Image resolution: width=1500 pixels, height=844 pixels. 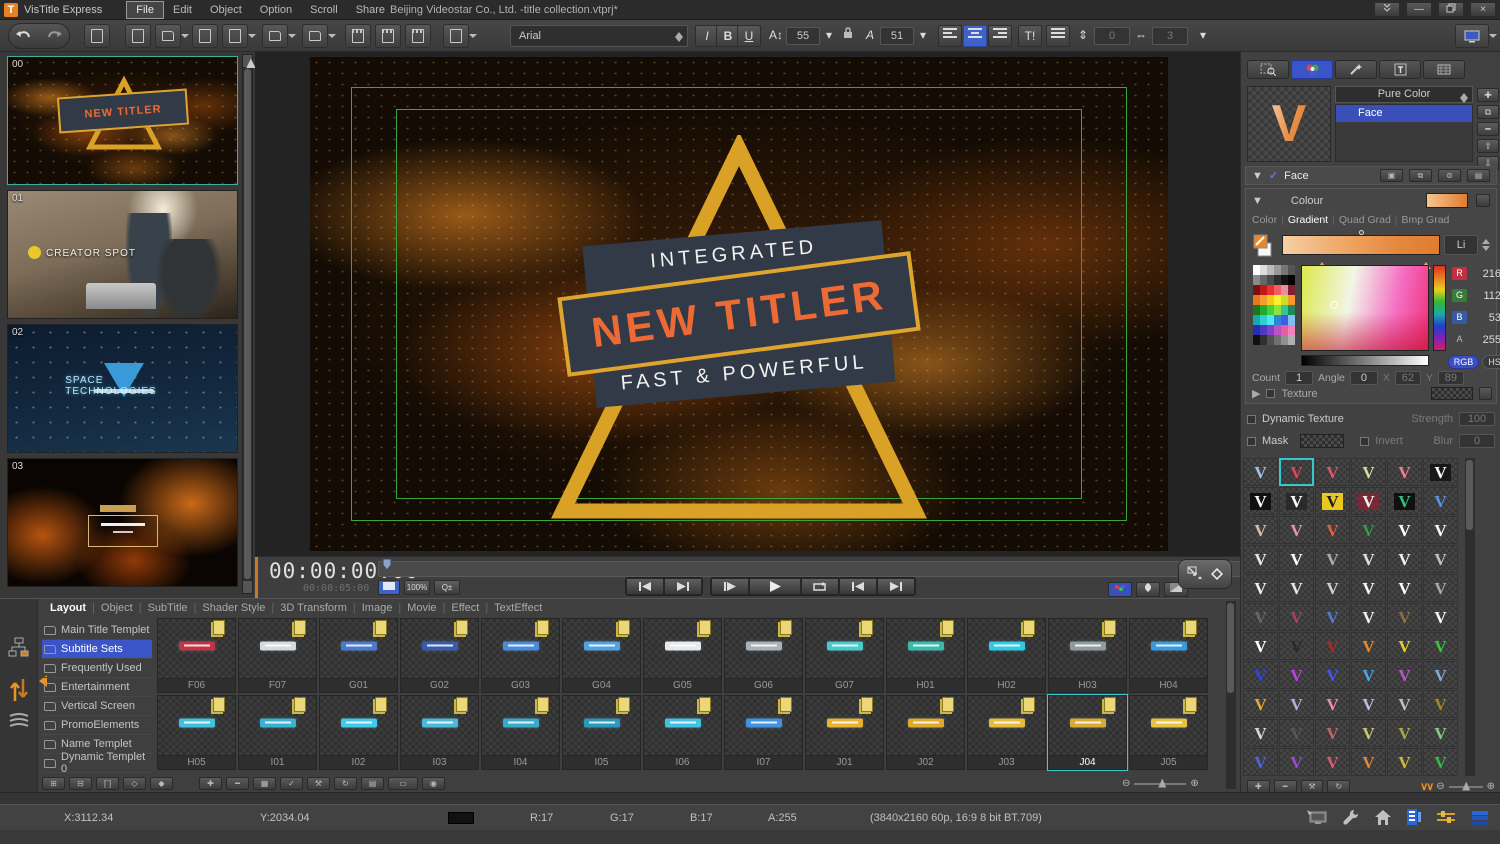 What do you see at coordinates (377, 608) in the screenshot?
I see `library-tab-image: Image` at bounding box center [377, 608].